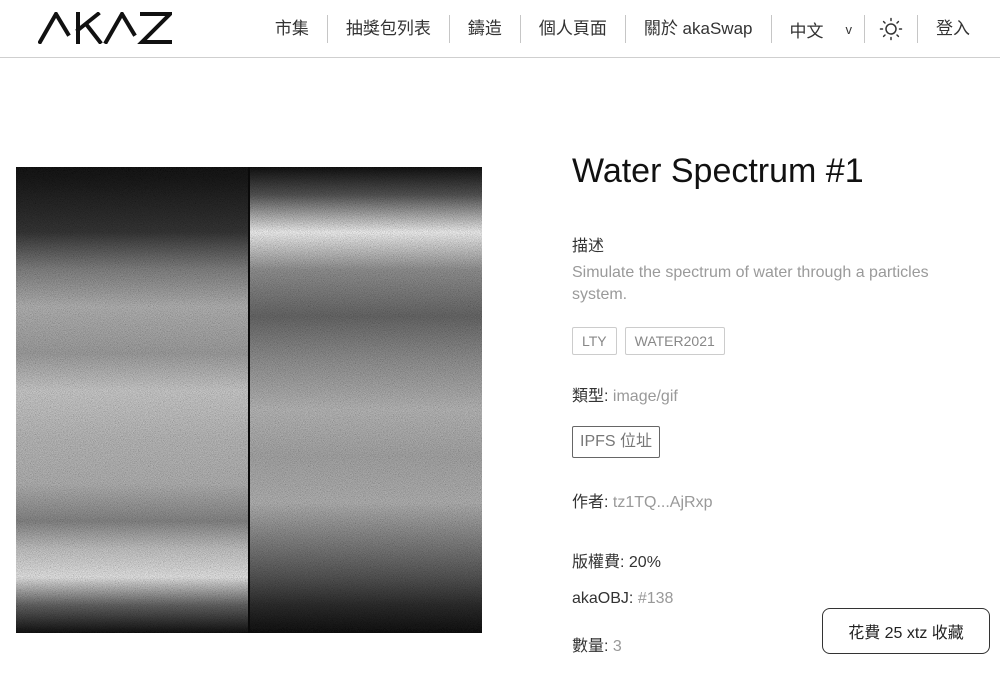  I want to click on author-row: 作者: tz1TQ...AjRxp, so click(642, 500).